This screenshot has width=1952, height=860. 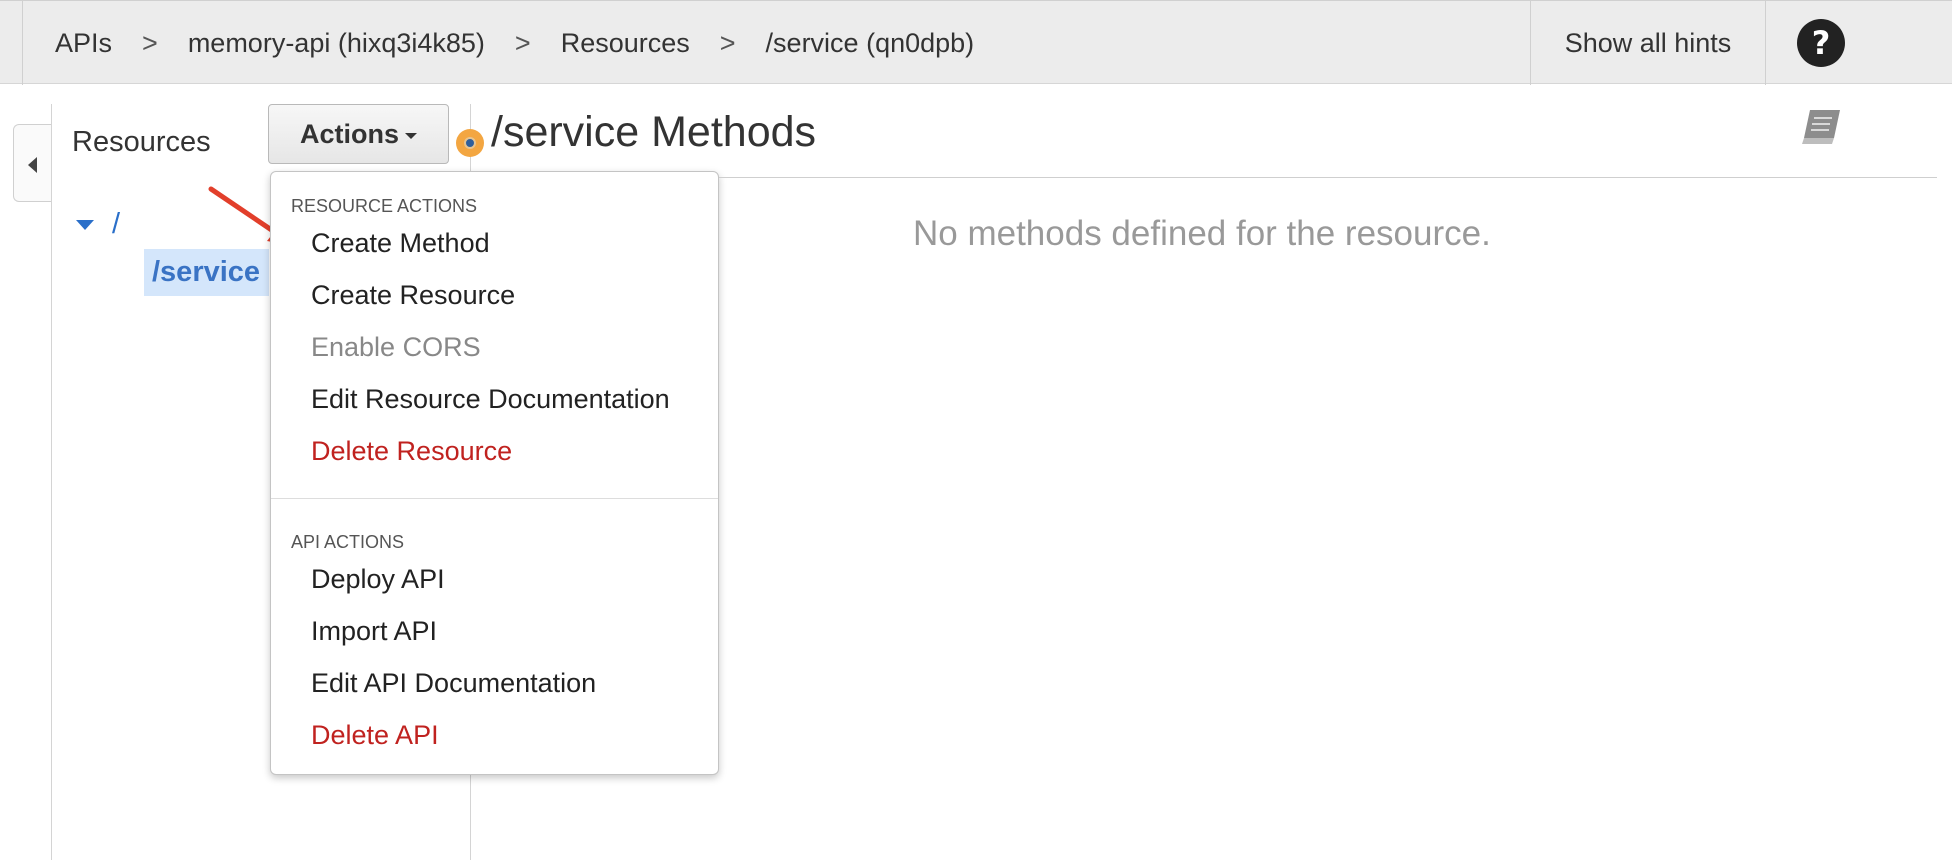 What do you see at coordinates (625, 43) in the screenshot?
I see `breadcrumb-resources: Resources` at bounding box center [625, 43].